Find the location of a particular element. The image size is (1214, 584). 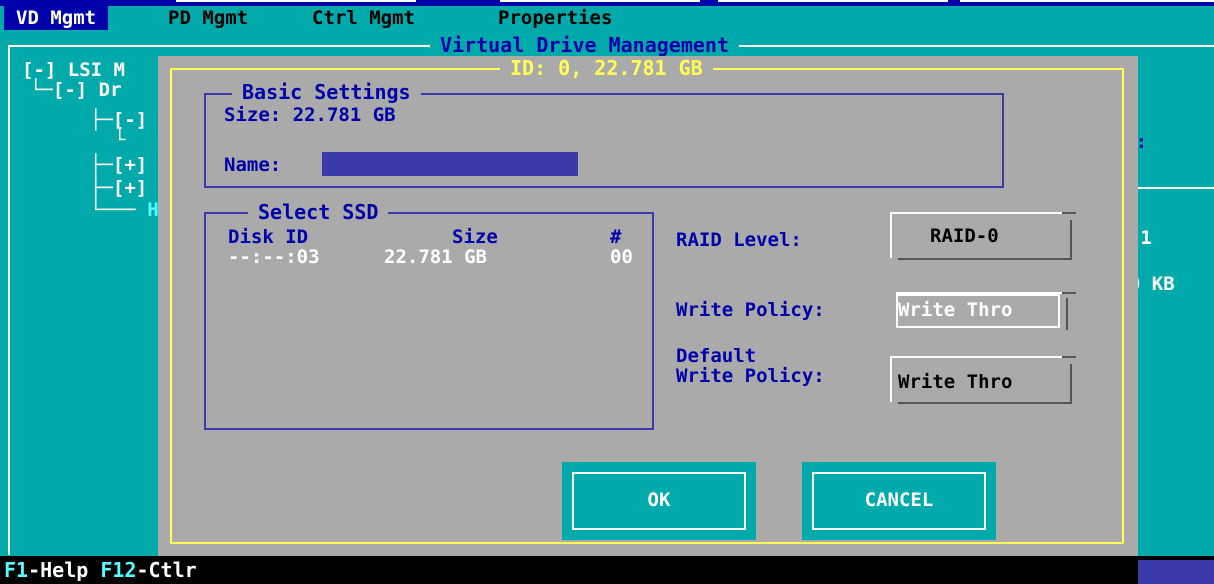

ssd-row-number: 00 is located at coordinates (621, 257).